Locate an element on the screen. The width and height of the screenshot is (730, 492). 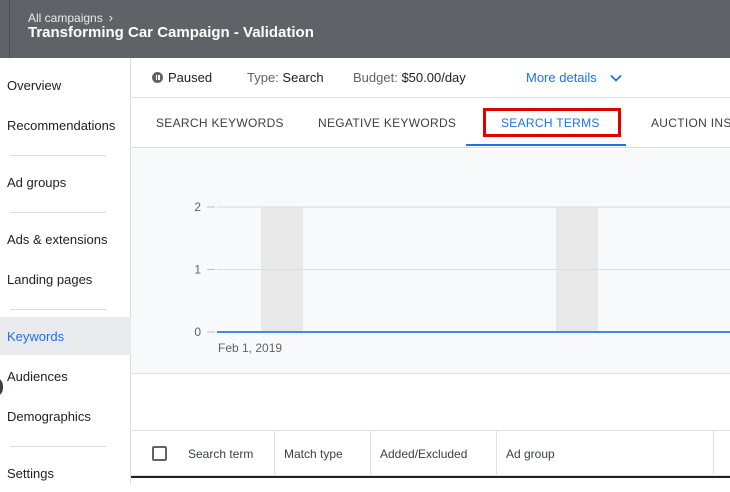
chart-table-spacer is located at coordinates (430, 402).